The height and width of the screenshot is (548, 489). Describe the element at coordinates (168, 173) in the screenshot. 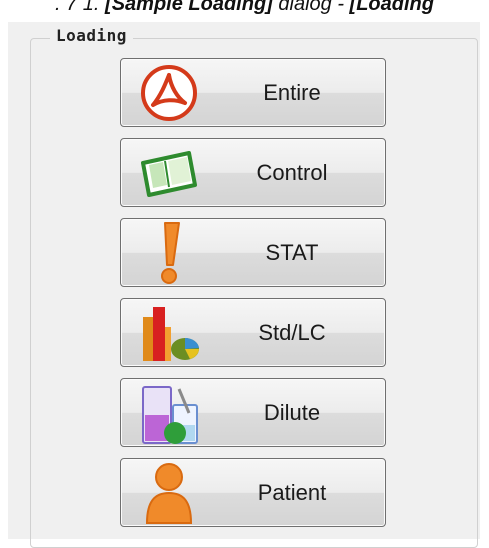

I see `control-card-icon` at that location.